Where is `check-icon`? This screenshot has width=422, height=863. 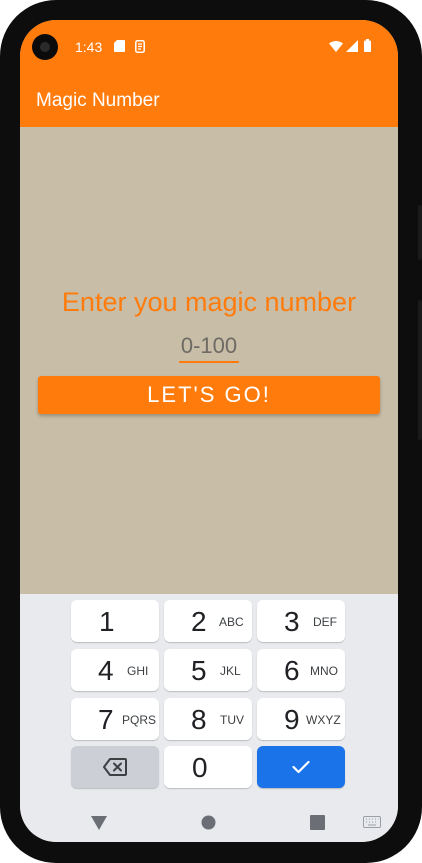 check-icon is located at coordinates (301, 767).